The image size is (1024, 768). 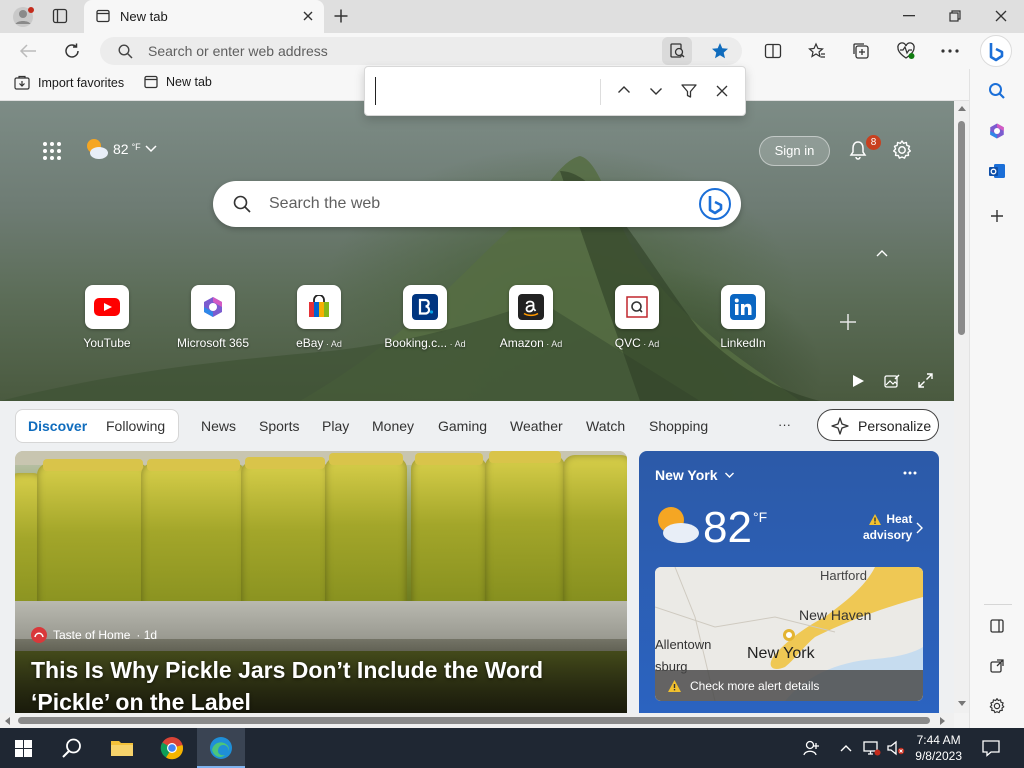 What do you see at coordinates (474, 720) in the screenshot?
I see `horizontal-scroll-thumb` at bounding box center [474, 720].